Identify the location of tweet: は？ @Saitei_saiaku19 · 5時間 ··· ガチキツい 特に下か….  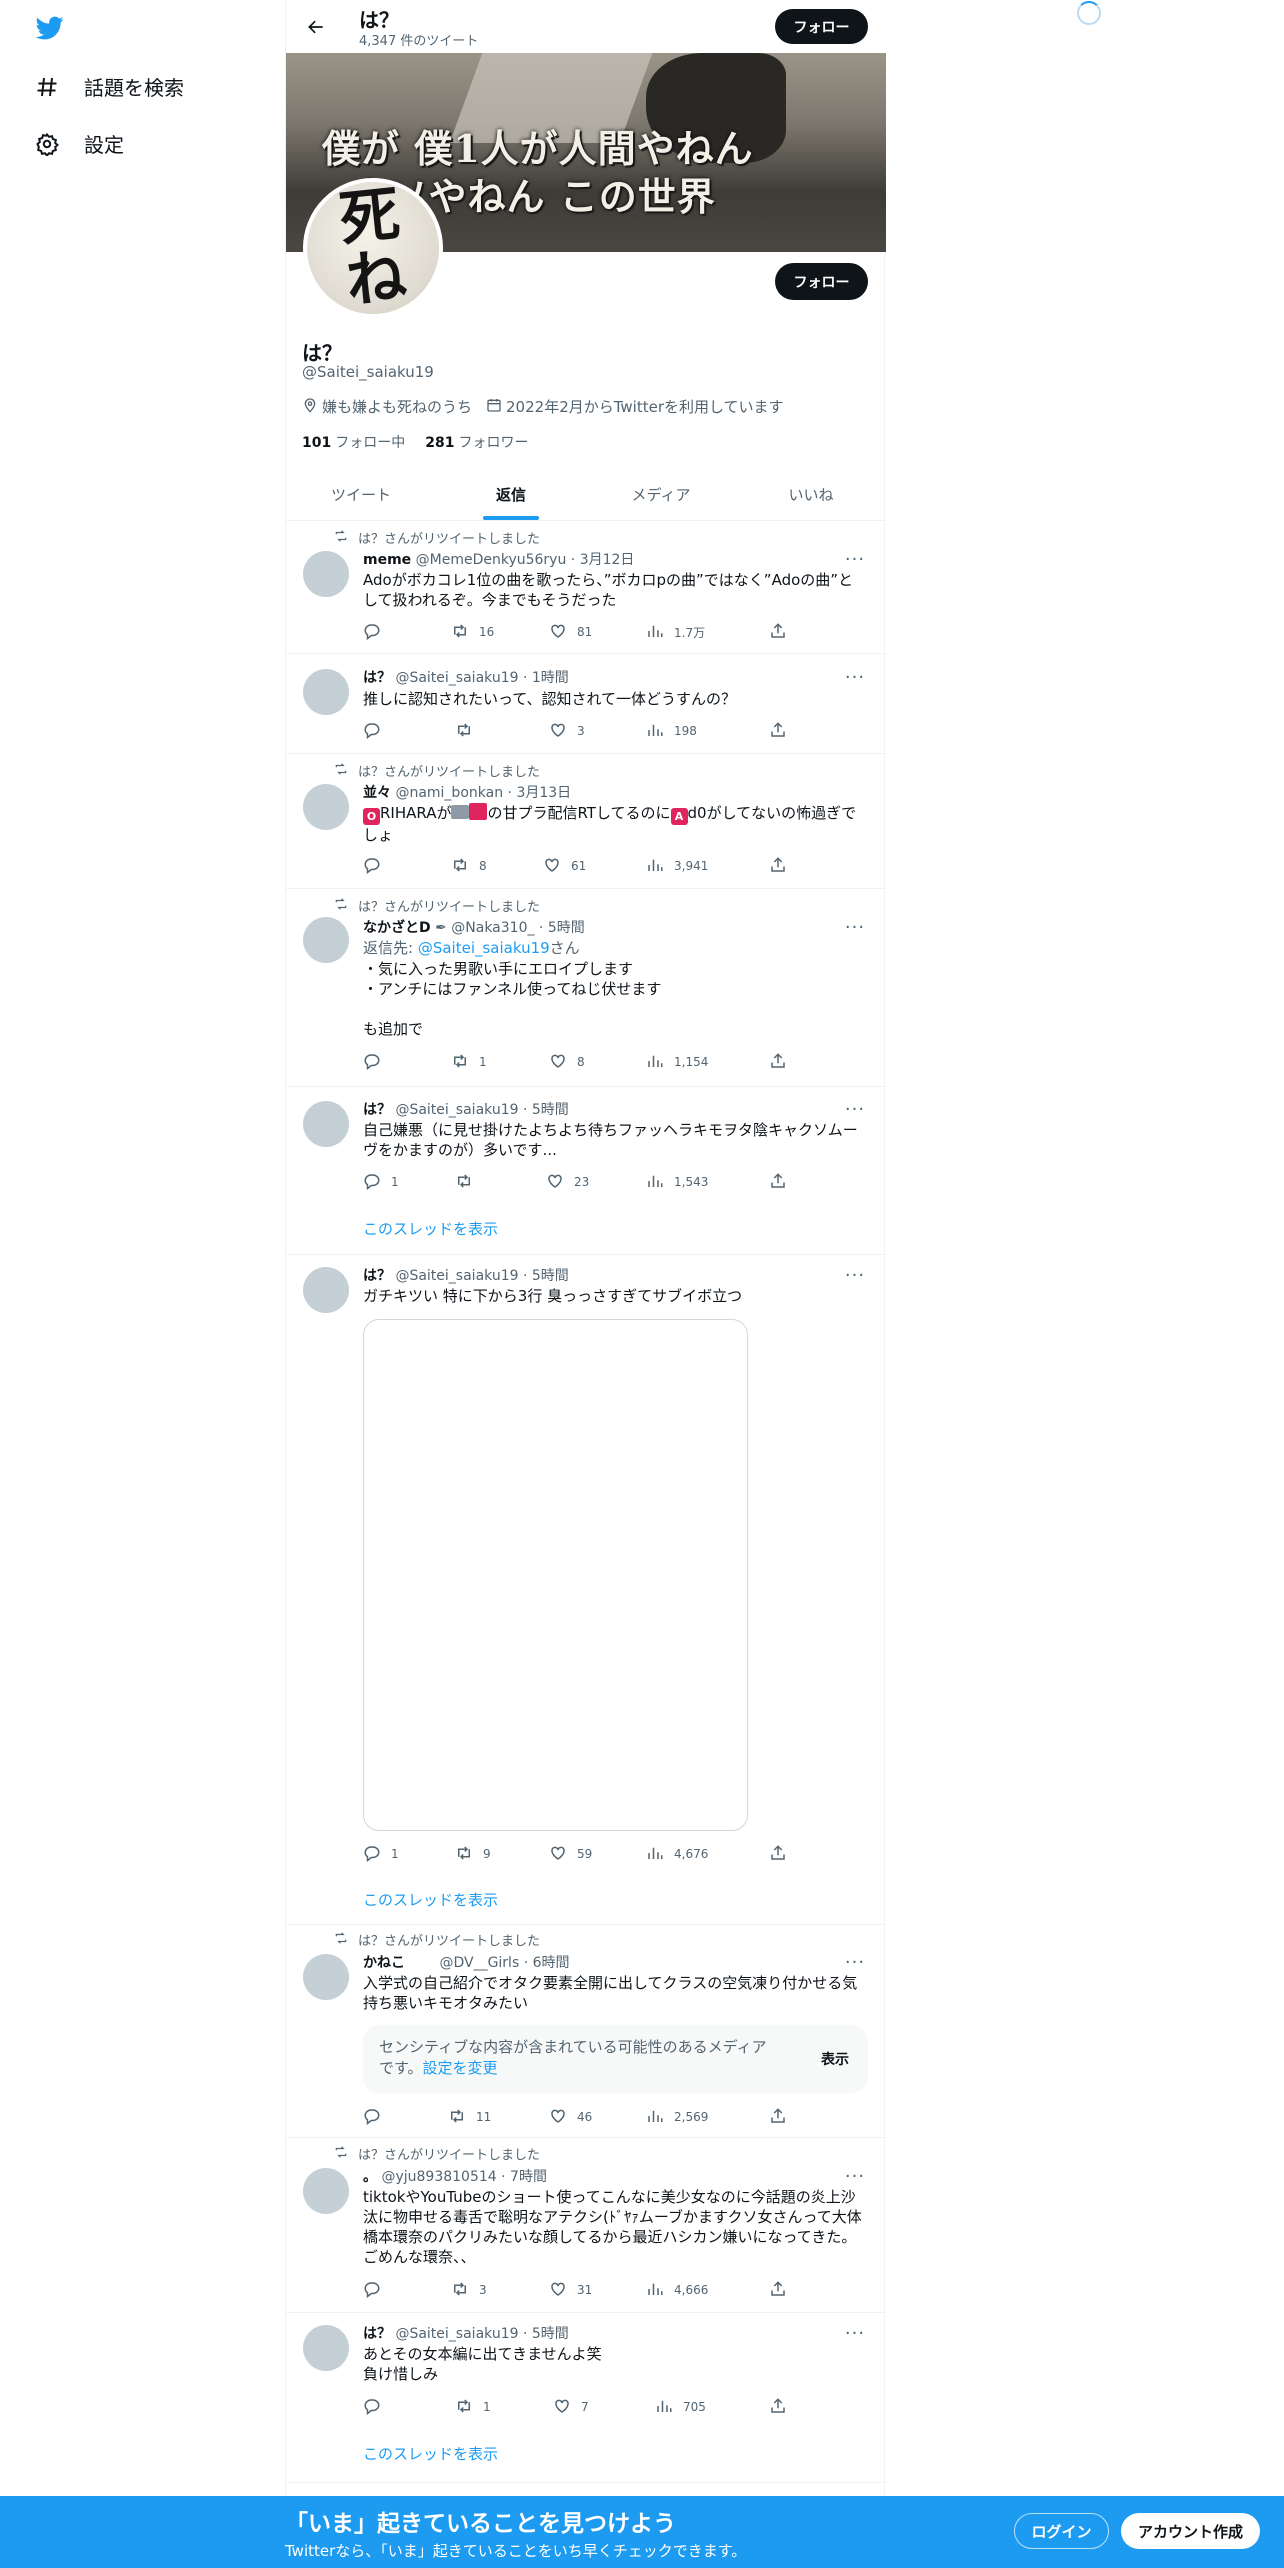
(586, 1590).